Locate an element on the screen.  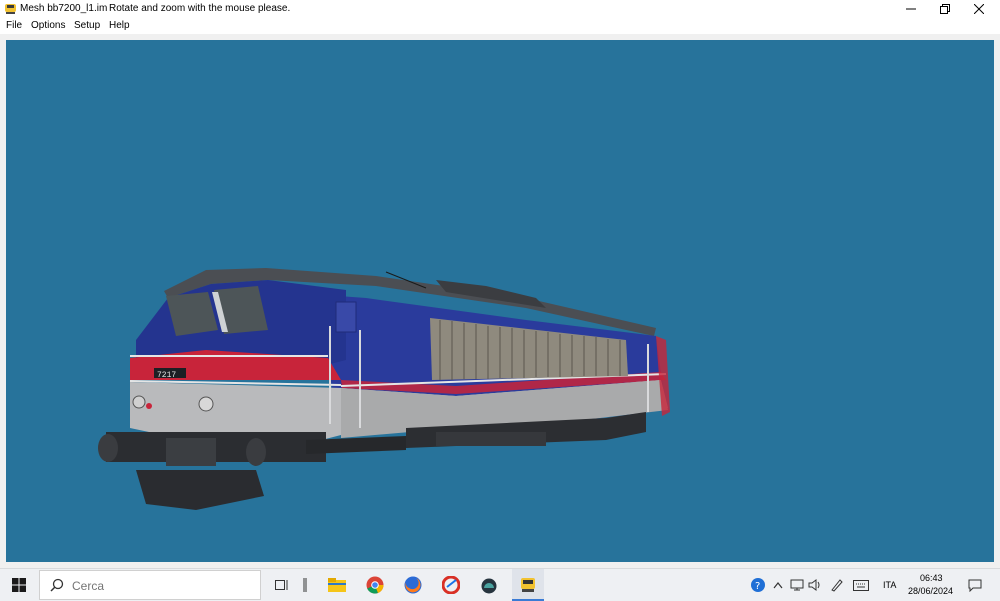
speaker-icon is located at coordinates (814, 585).